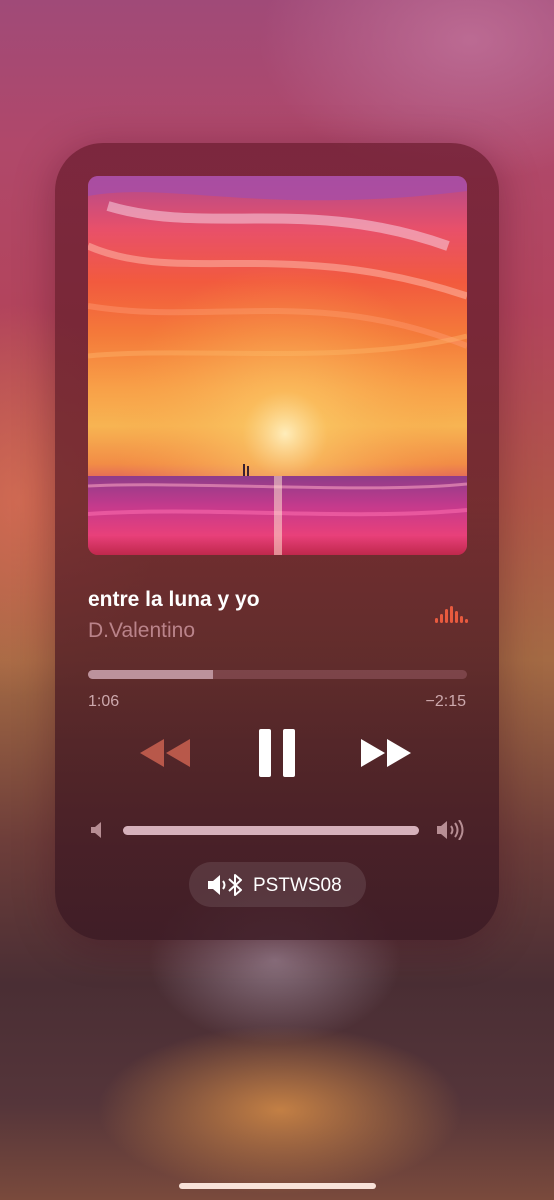 The image size is (554, 1200). Describe the element at coordinates (97, 832) in the screenshot. I see `speaker-low-icon` at that location.